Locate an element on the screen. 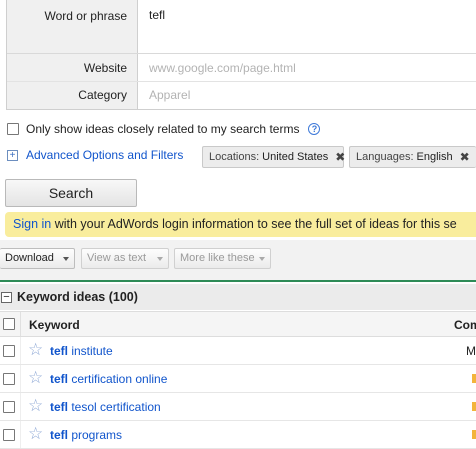  help-icon: ? is located at coordinates (314, 129).